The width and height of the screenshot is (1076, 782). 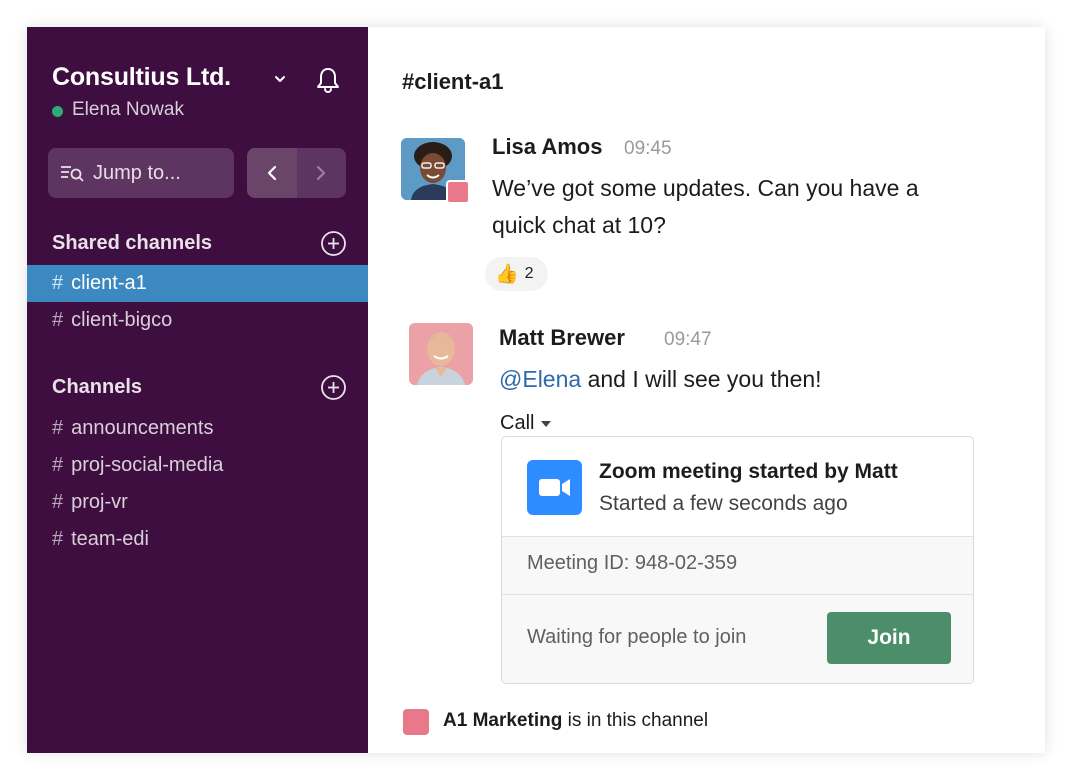 I want to click on message-text: @Elena and I will see you then!, so click(x=660, y=379).